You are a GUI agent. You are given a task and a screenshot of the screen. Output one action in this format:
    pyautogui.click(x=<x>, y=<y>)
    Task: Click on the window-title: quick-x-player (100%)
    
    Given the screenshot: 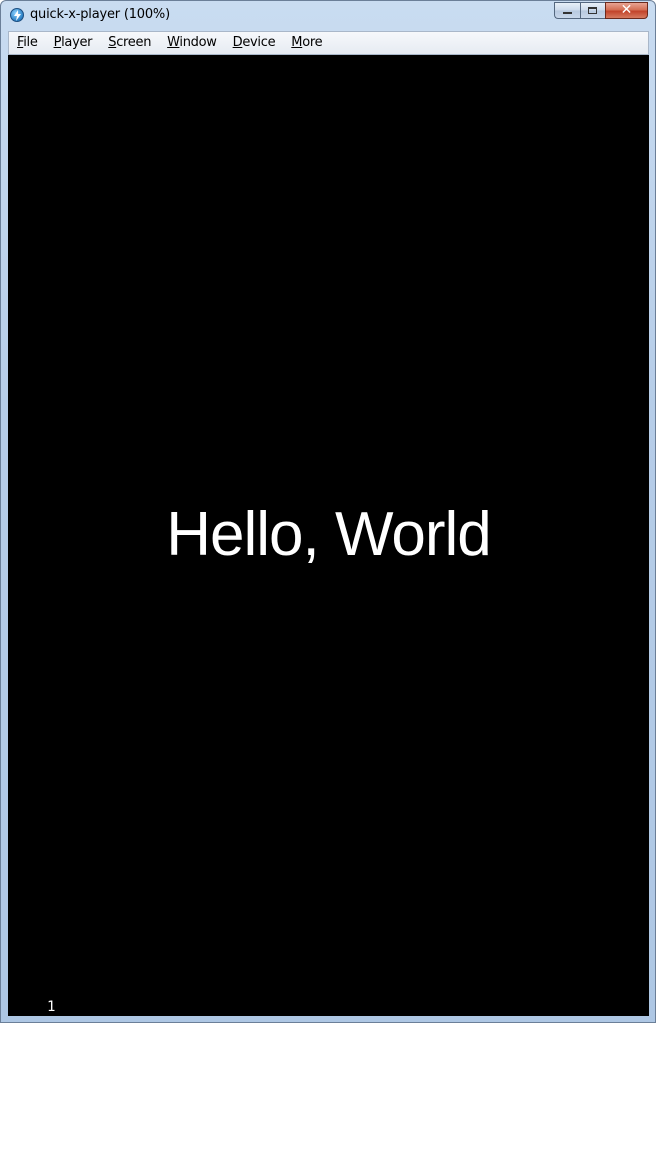 What is the action you would take?
    pyautogui.click(x=100, y=14)
    